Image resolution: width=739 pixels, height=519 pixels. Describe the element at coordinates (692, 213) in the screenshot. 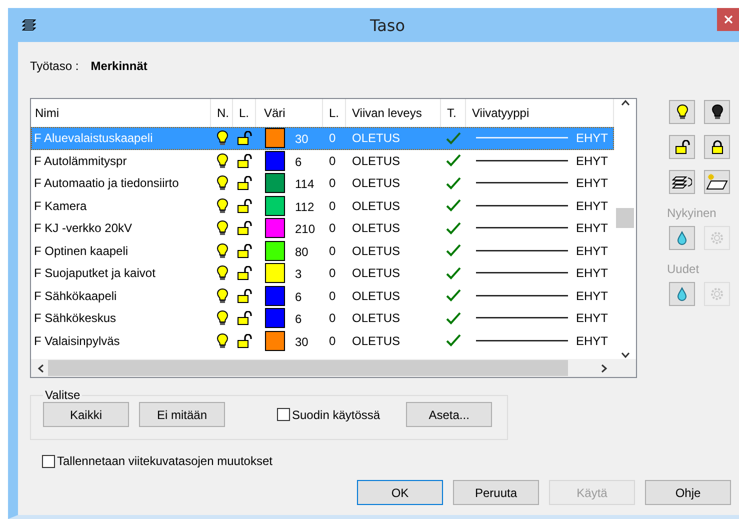

I see `section-label: Nykyinen` at that location.